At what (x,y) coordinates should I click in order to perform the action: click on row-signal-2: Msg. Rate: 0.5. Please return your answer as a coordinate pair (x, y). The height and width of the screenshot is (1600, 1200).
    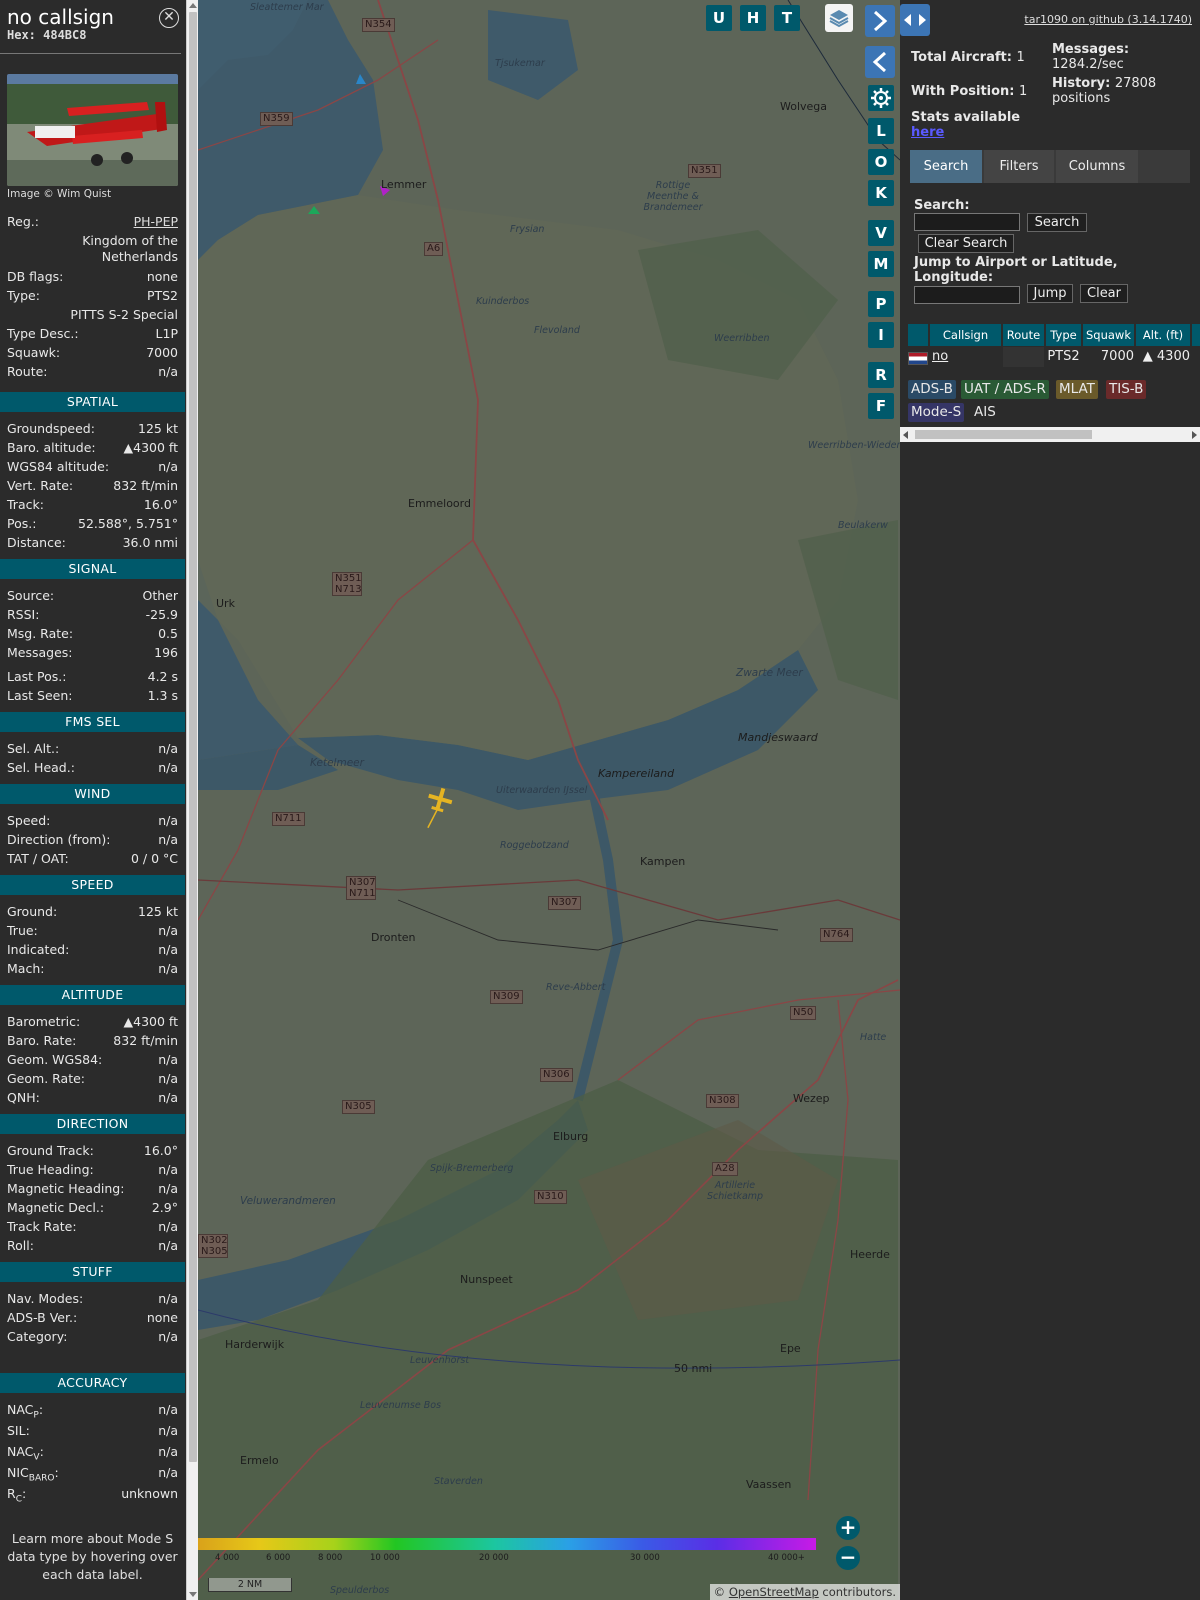
    Looking at the image, I should click on (92, 633).